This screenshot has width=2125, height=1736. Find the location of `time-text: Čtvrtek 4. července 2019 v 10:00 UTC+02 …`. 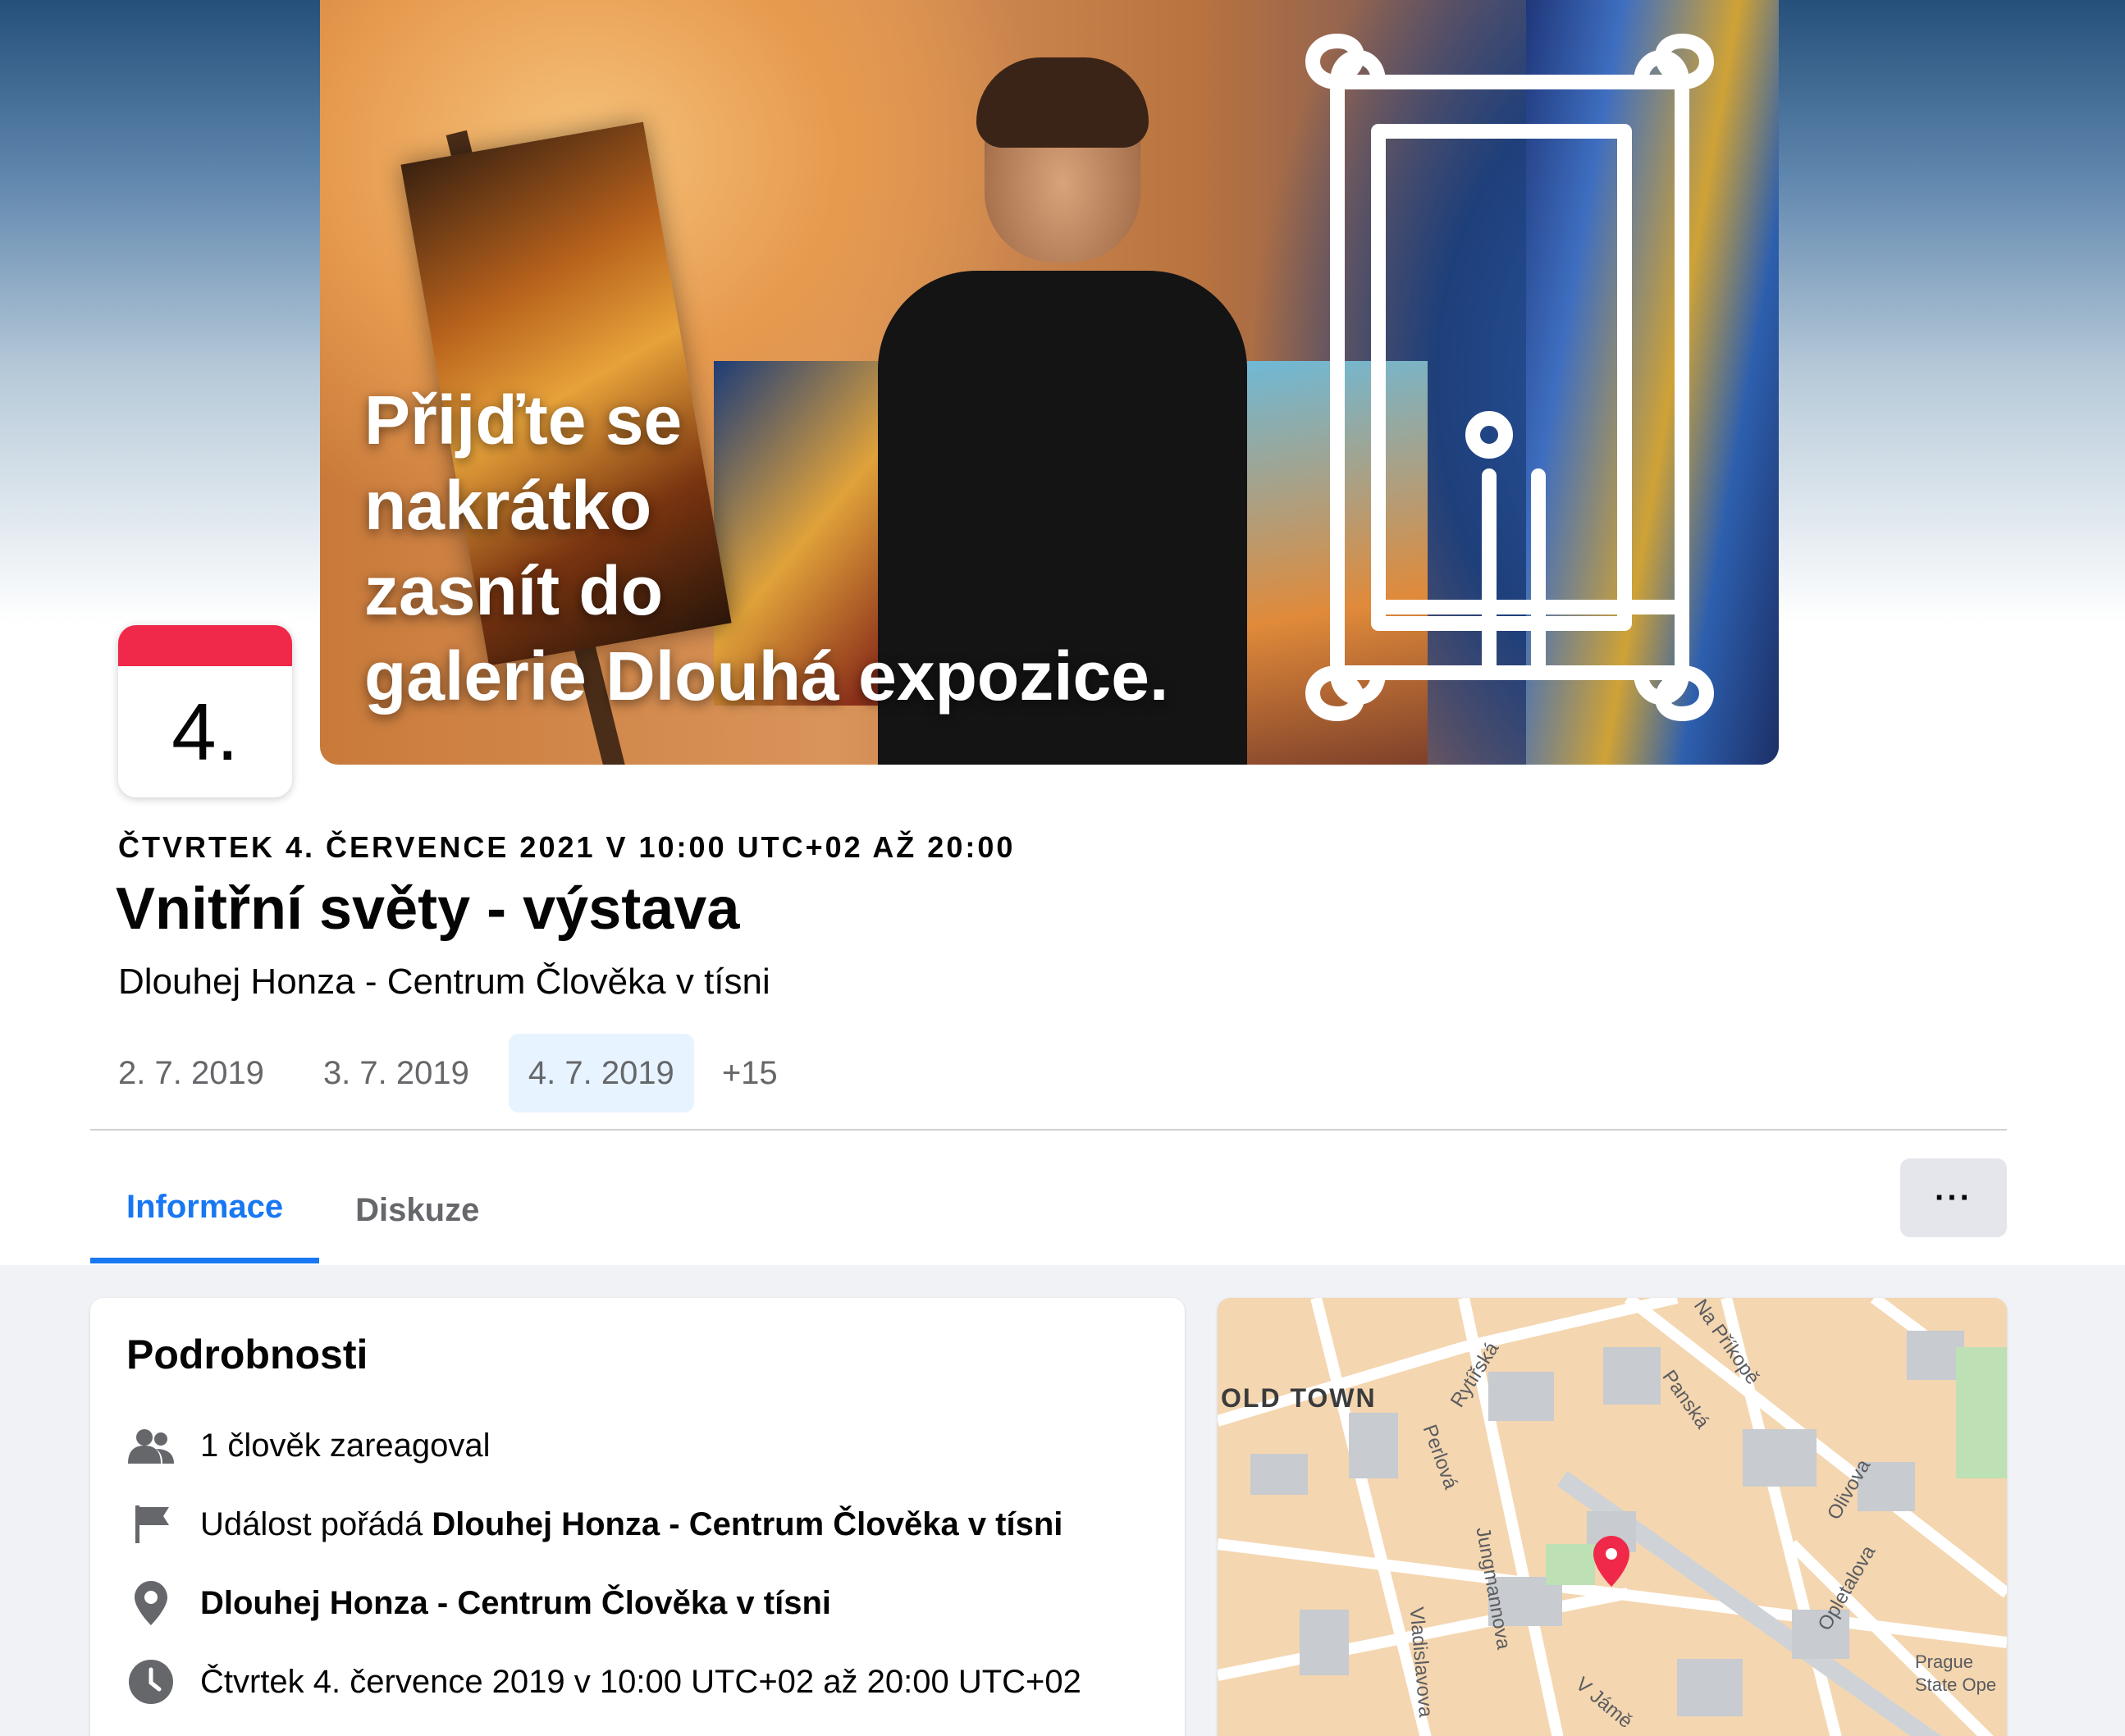

time-text: Čtvrtek 4. července 2019 v 10:00 UTC+02 … is located at coordinates (640, 1681).